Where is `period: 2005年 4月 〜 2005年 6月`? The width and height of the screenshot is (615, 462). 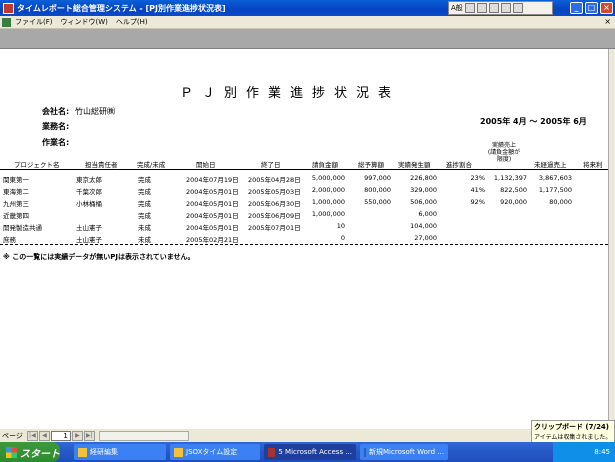
period: 2005年 4月 〜 2005年 6月 is located at coordinates (533, 121).